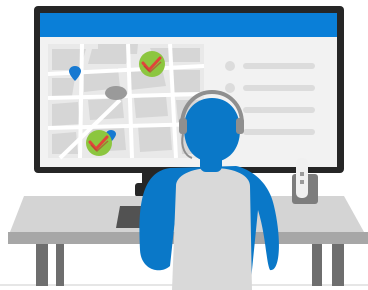 The width and height of the screenshot is (368, 290). Describe the element at coordinates (212, 130) in the screenshot. I see `person-head` at that location.